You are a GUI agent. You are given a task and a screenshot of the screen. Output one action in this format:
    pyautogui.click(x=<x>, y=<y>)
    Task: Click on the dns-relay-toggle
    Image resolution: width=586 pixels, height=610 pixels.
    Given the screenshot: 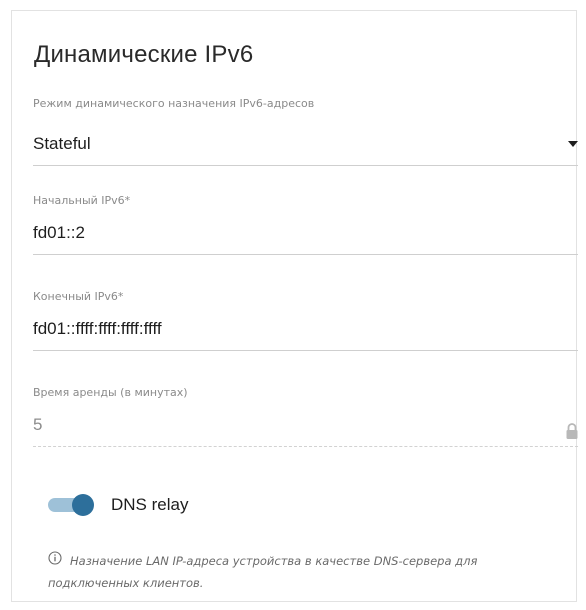 What is the action you would take?
    pyautogui.click(x=71, y=505)
    